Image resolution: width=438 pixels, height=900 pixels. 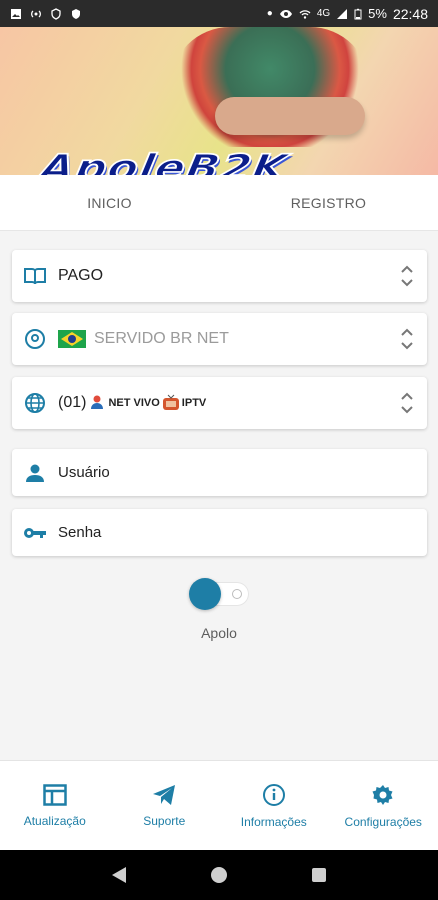 What do you see at coordinates (382, 794) in the screenshot?
I see `gear-icon` at bounding box center [382, 794].